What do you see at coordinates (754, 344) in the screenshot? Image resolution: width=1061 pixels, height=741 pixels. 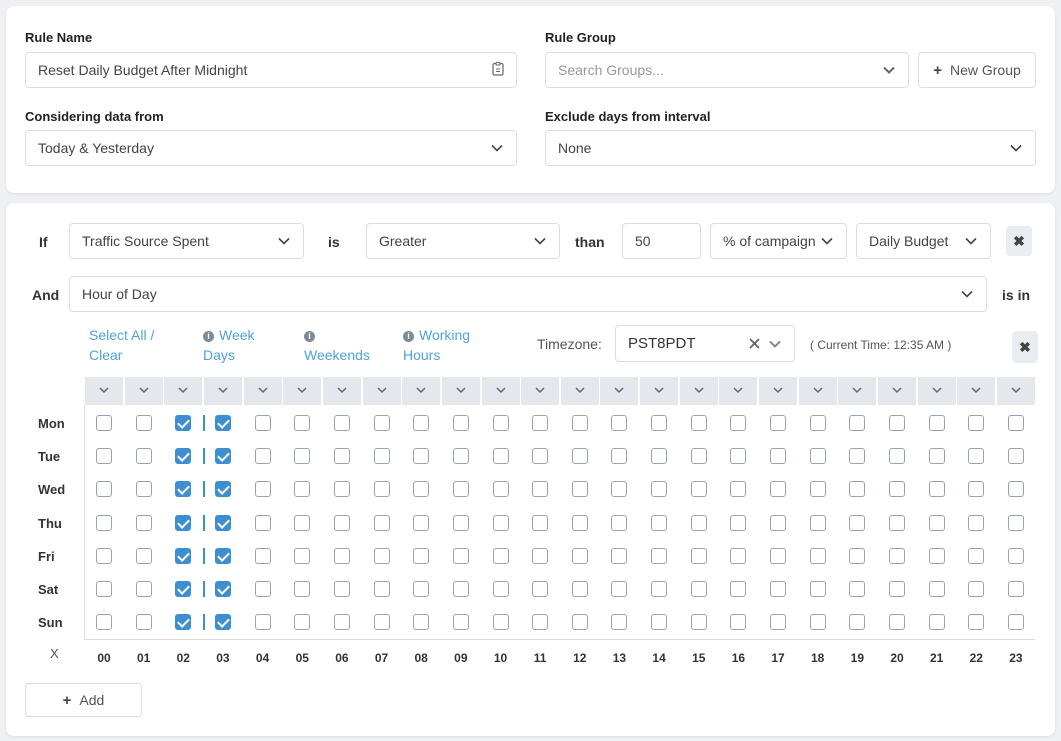 I see `clear-timezone-icon` at bounding box center [754, 344].